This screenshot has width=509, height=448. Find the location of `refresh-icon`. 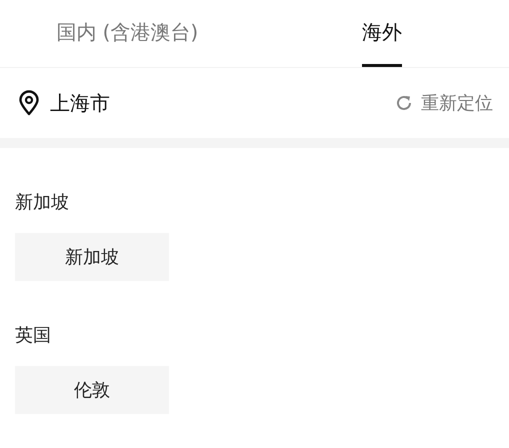

refresh-icon is located at coordinates (404, 103).